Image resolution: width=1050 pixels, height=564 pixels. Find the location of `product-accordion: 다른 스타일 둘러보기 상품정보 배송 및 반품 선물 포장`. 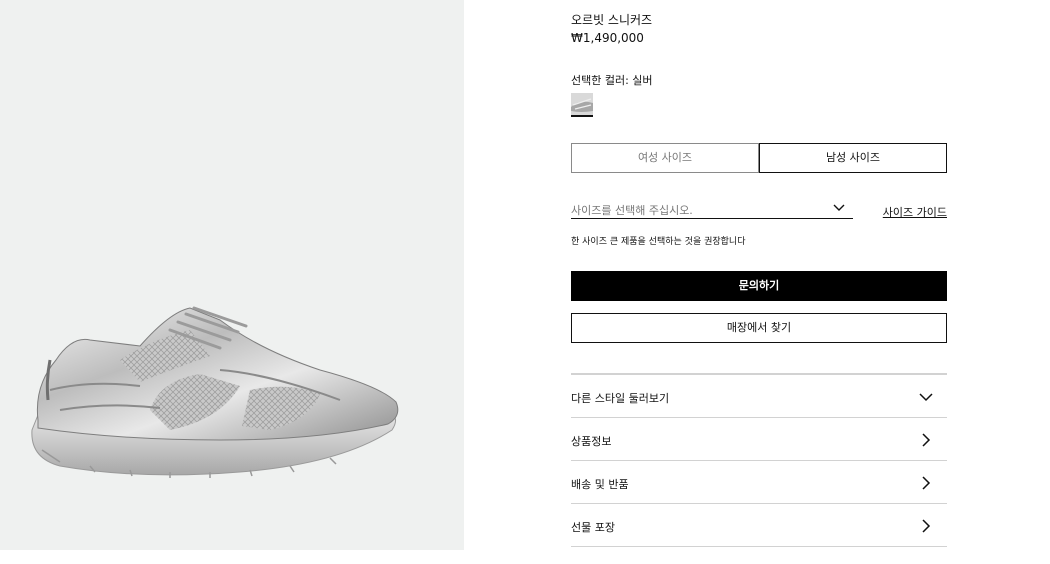

product-accordion: 다른 스타일 둘러보기 상품정보 배송 및 반품 선물 포장 is located at coordinates (759, 460).